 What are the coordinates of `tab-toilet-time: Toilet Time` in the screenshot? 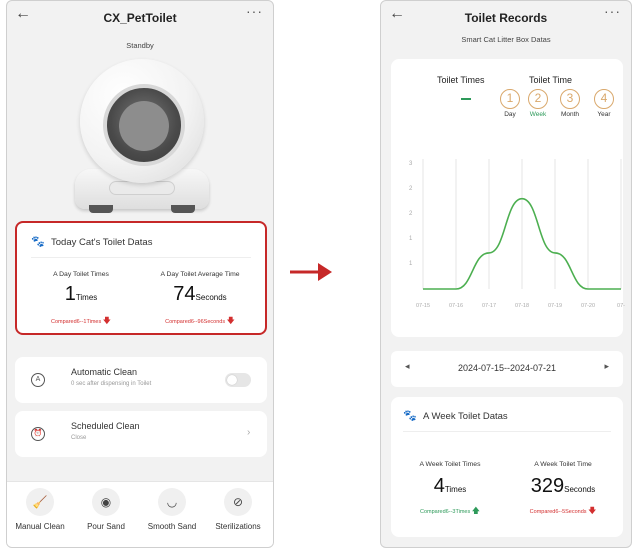 It's located at (550, 80).